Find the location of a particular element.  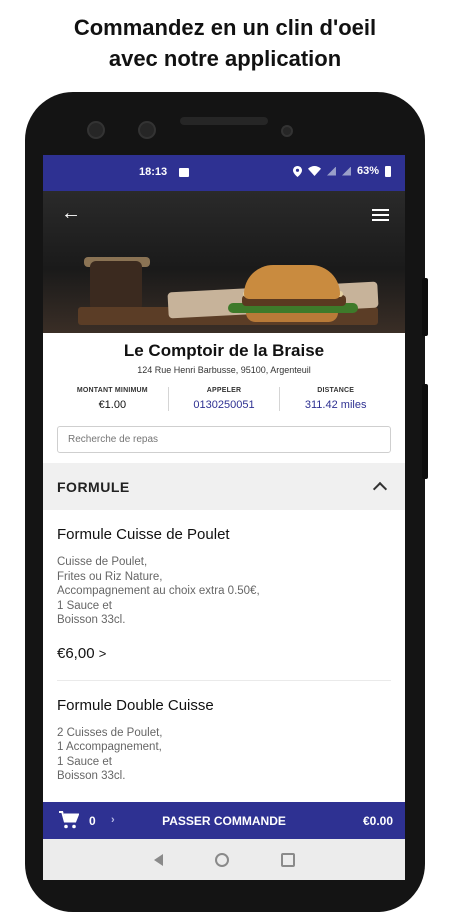

phone-number-link: 0130250051 is located at coordinates (224, 405).